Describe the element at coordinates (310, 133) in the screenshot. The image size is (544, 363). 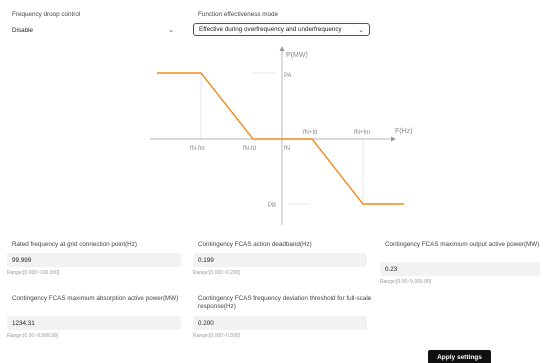
I see `tick-fn-plus-fd: fN+fd` at that location.